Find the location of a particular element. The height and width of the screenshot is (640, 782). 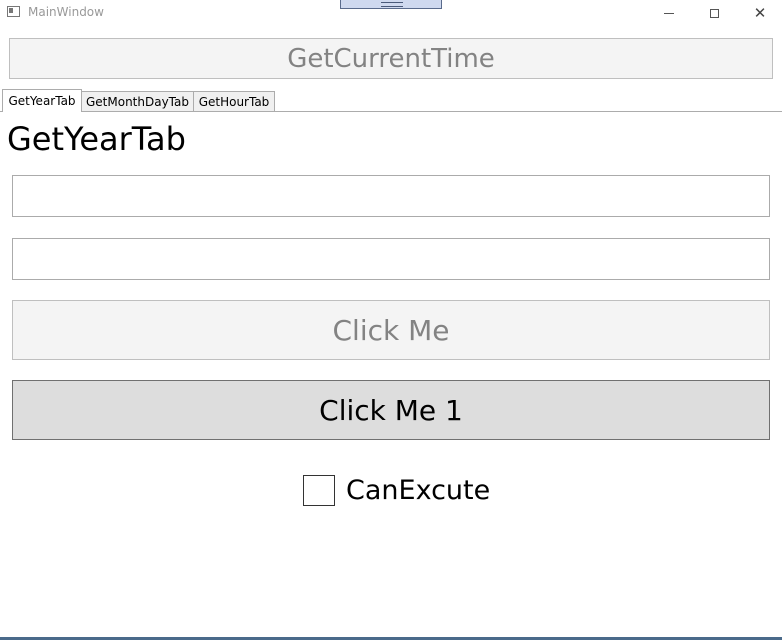

tab-get-year: GetYearTab is located at coordinates (42, 100).